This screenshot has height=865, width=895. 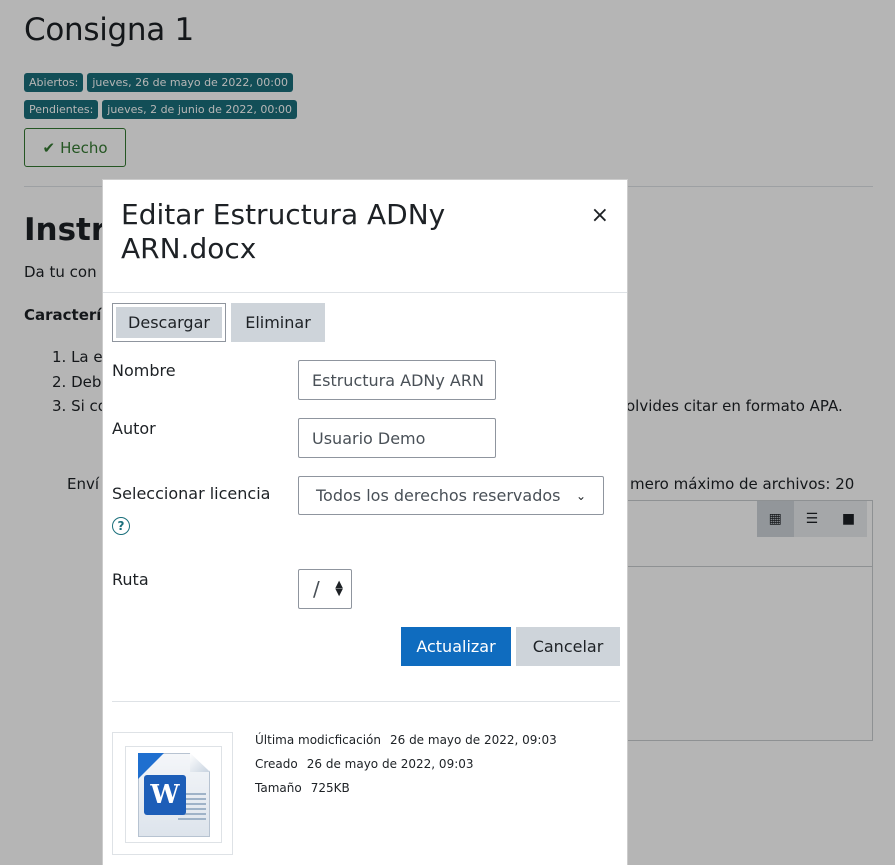 I want to click on dialog-header: Editar Estructura ADNy ARN.docx ×, so click(x=365, y=236).